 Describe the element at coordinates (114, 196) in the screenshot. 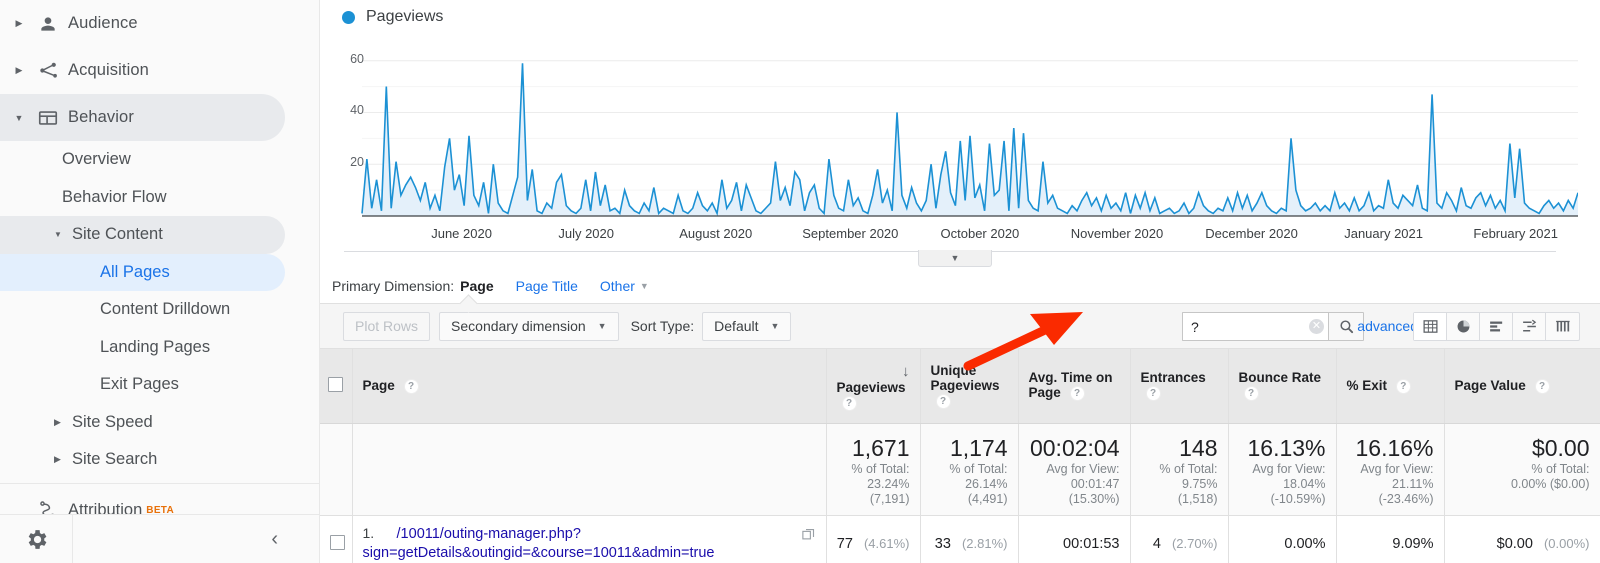

I see `sidebar-subitem-label: Behavior Flow` at that location.